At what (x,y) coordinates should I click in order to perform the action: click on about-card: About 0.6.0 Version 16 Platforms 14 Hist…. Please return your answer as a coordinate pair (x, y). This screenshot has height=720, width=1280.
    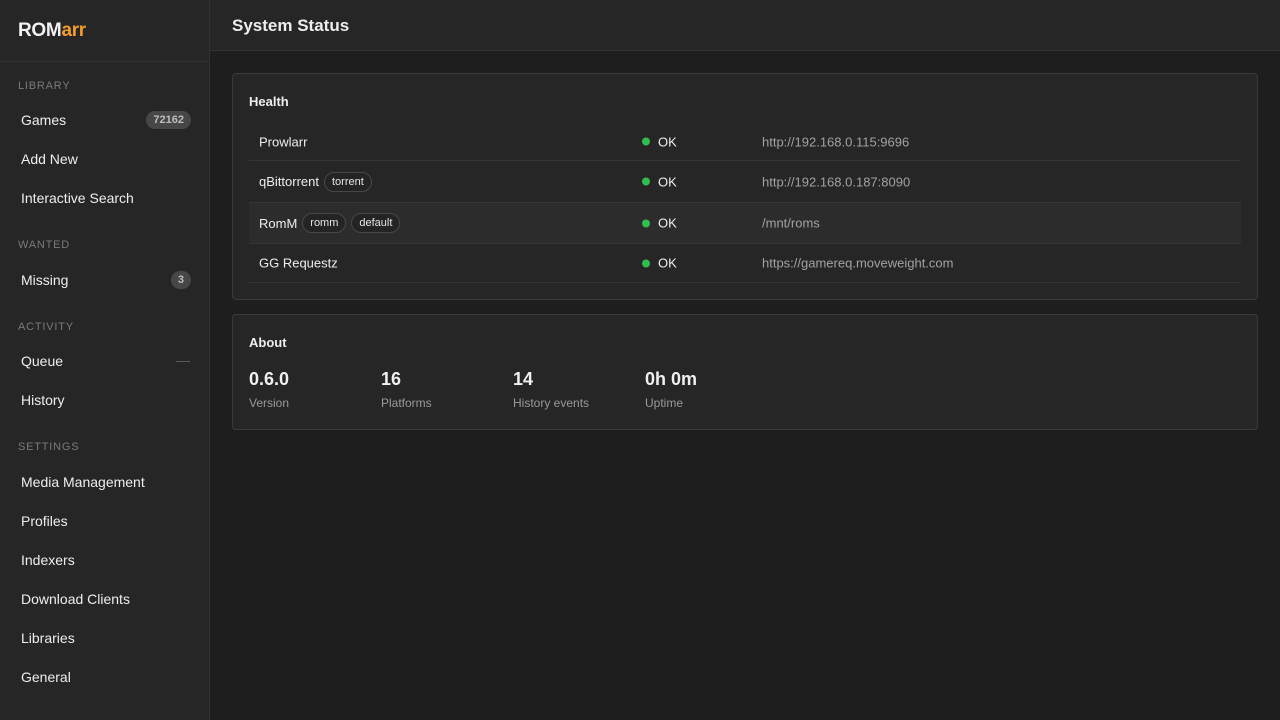
    Looking at the image, I should click on (745, 372).